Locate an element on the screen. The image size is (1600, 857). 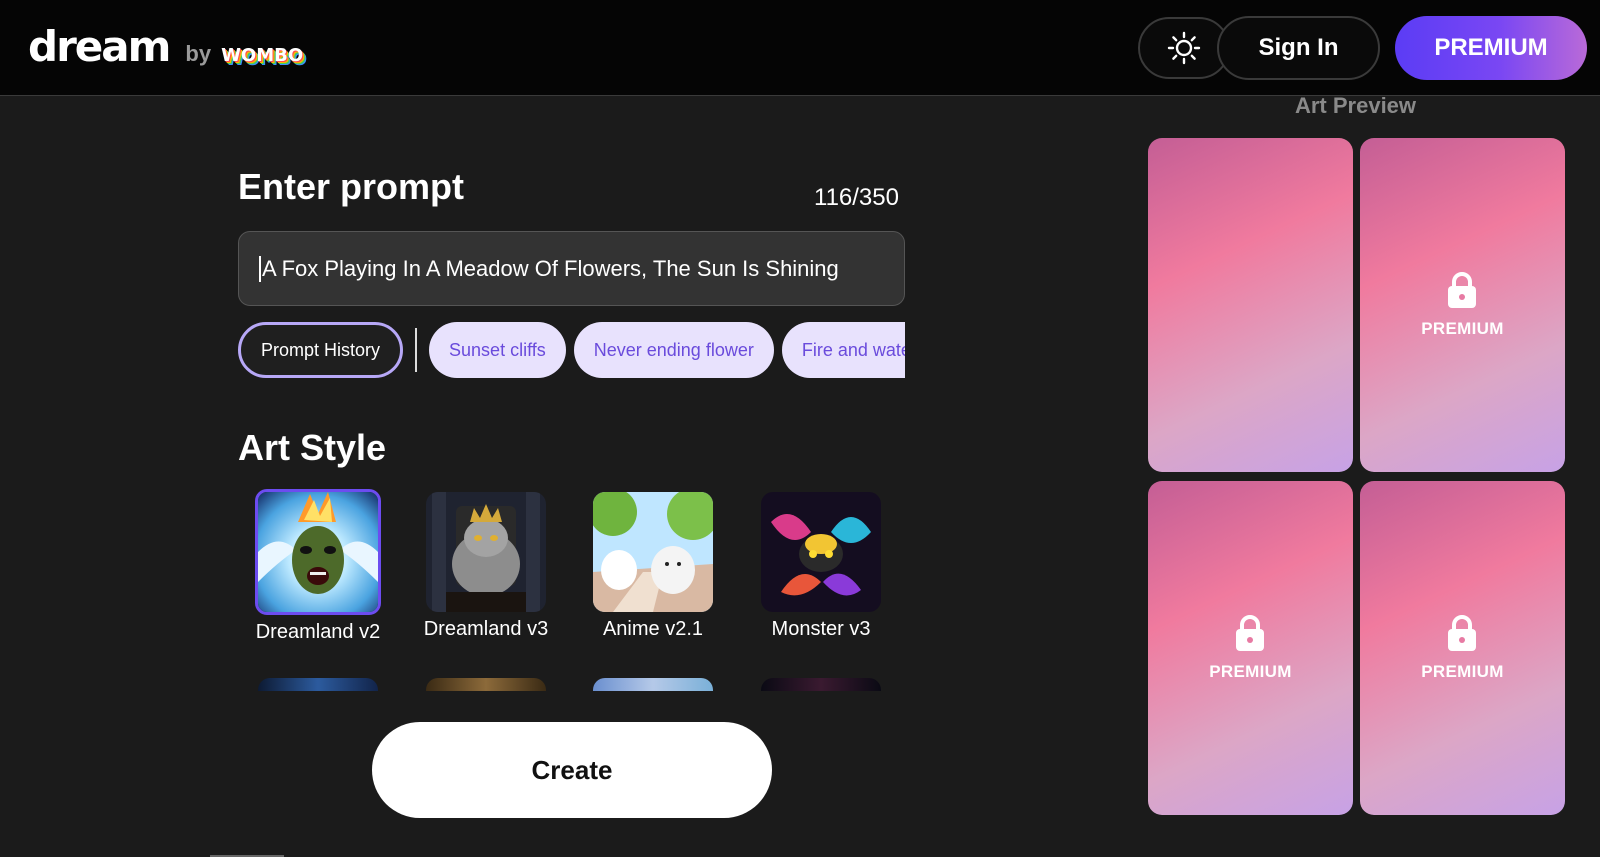
sun-icon is located at coordinates (1184, 48).